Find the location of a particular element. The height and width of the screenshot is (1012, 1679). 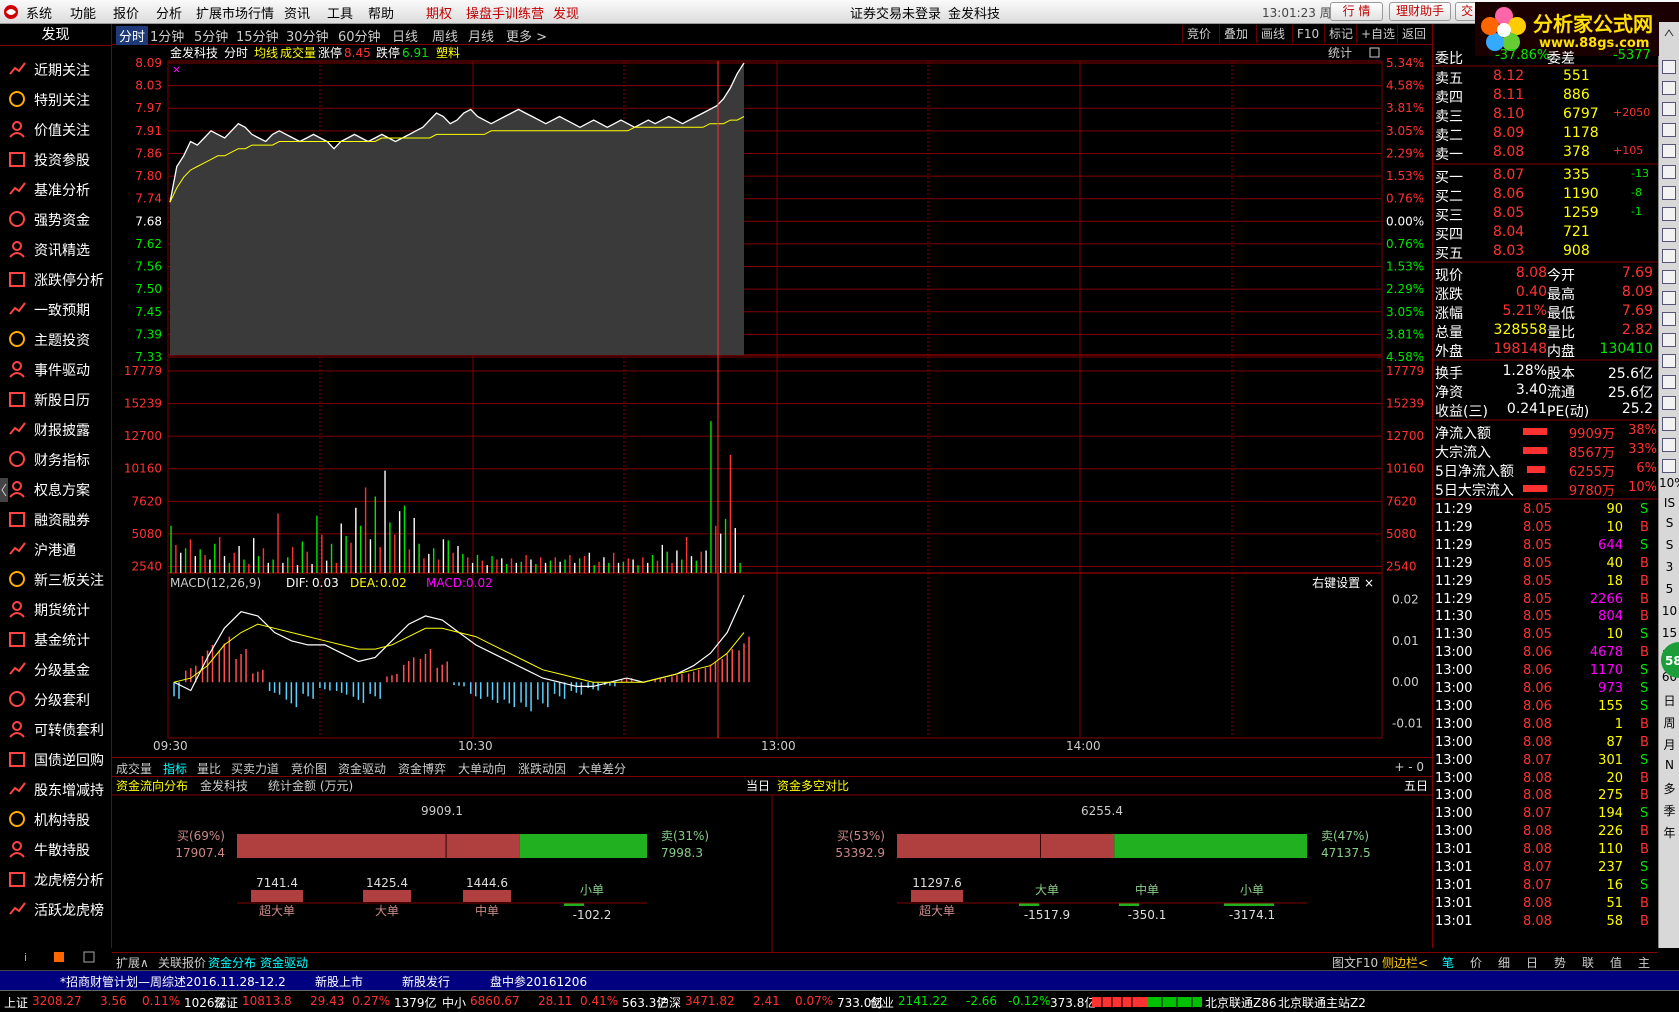

toolbar-btn-2: 画线 is located at coordinates (1272, 34).